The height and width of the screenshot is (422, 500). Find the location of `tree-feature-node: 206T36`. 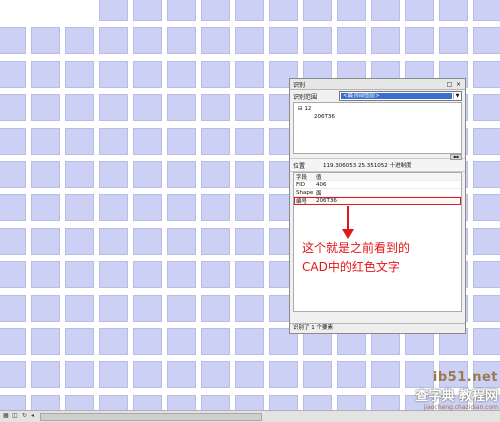

tree-feature-node: 206T36 is located at coordinates (324, 117).